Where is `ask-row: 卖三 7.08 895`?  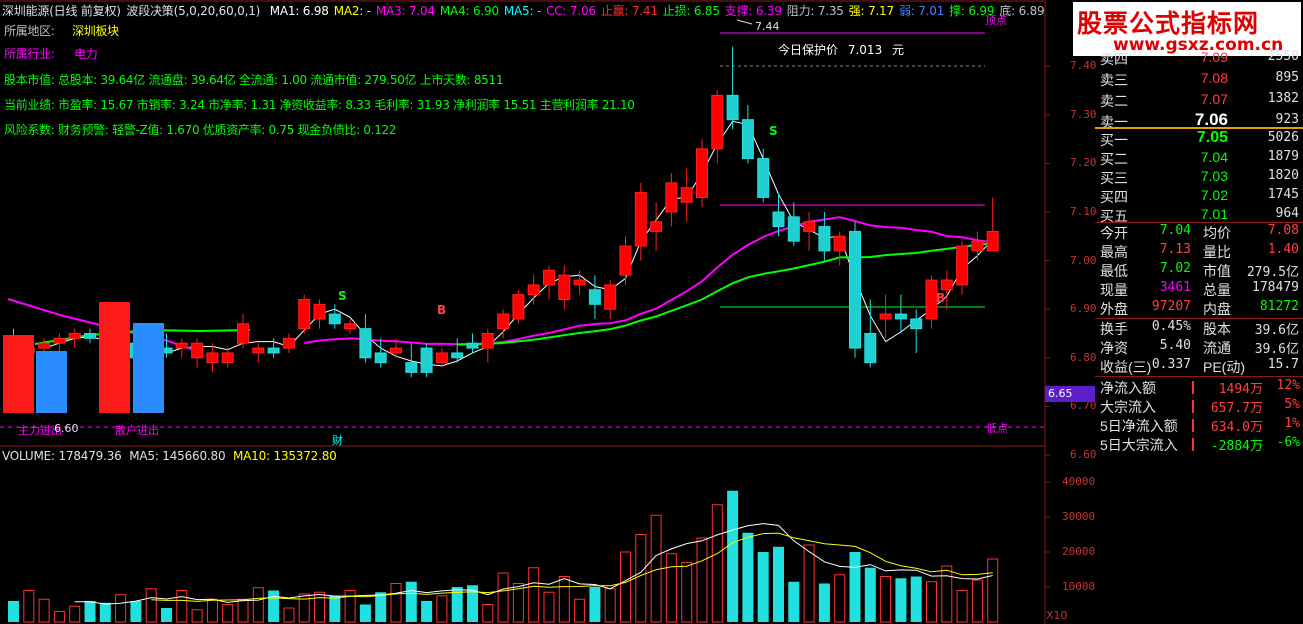
ask-row: 卖三 7.08 895 is located at coordinates (1199, 80).